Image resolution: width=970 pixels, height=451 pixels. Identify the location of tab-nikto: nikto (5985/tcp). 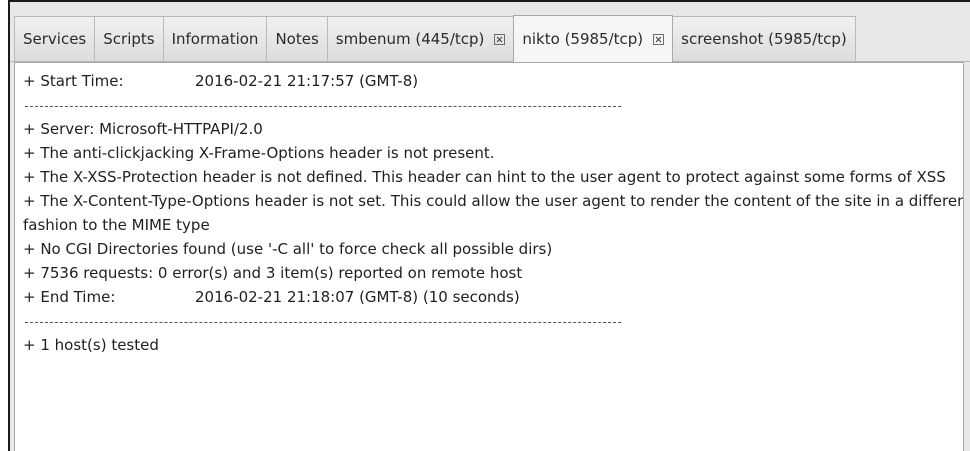
(593, 38).